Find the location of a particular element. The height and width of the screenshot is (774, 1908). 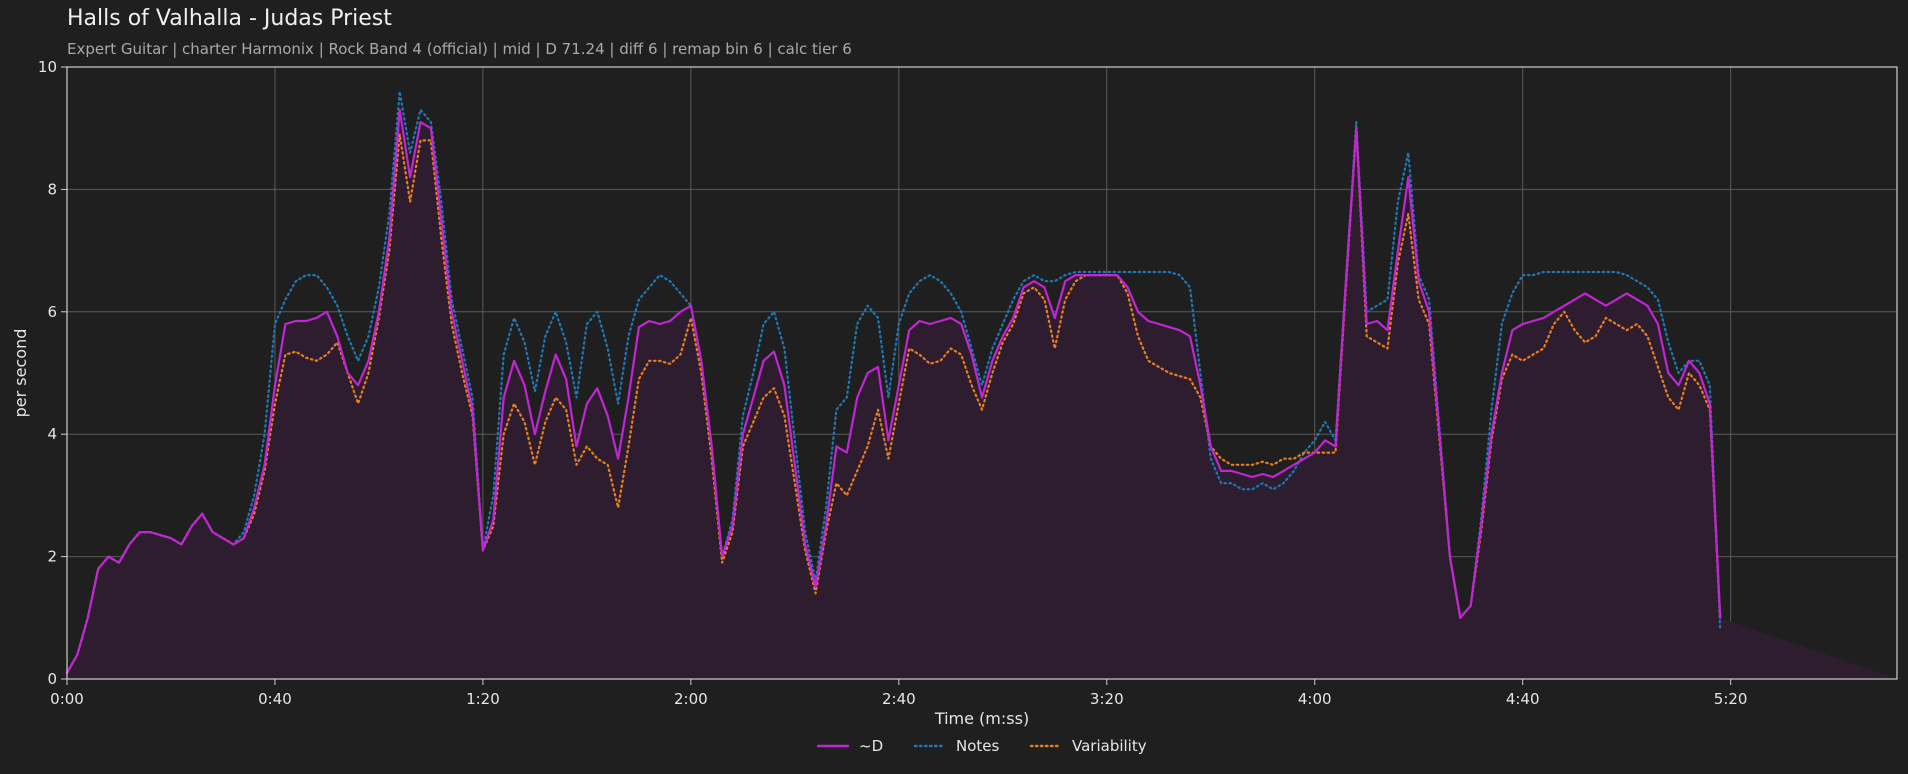

y-axis-title: per second is located at coordinates (20, 373).